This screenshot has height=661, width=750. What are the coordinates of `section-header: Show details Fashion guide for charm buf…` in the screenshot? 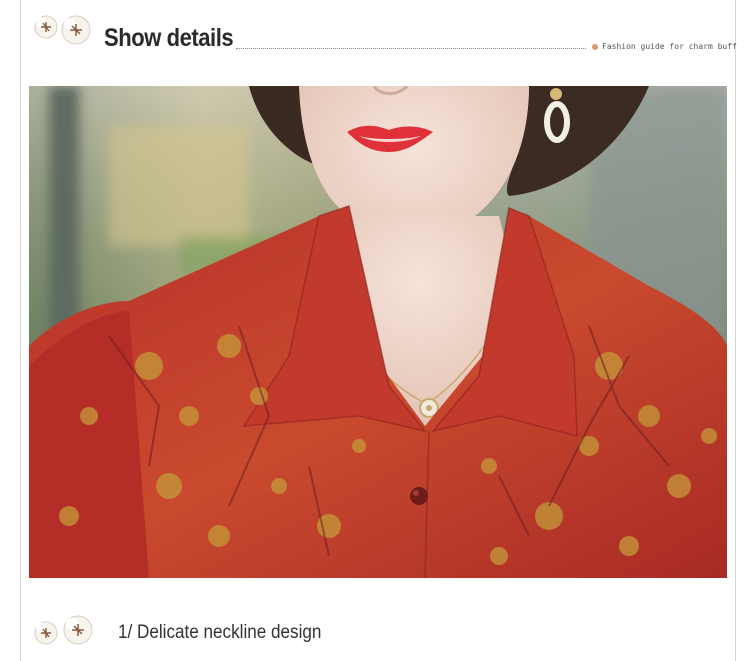 It's located at (375, 43).